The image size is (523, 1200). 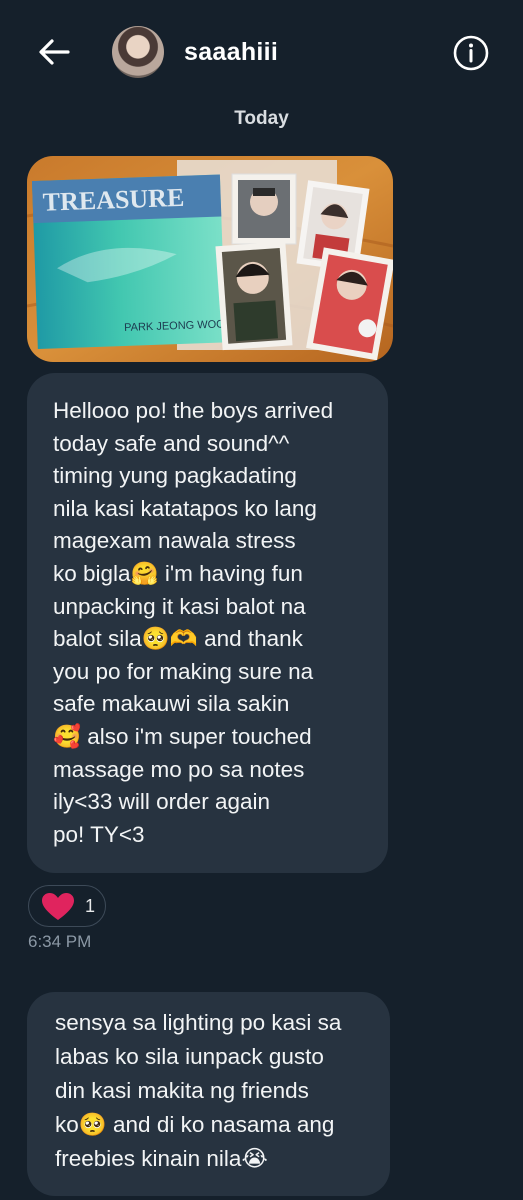 I want to click on info-button, so click(x=471, y=53).